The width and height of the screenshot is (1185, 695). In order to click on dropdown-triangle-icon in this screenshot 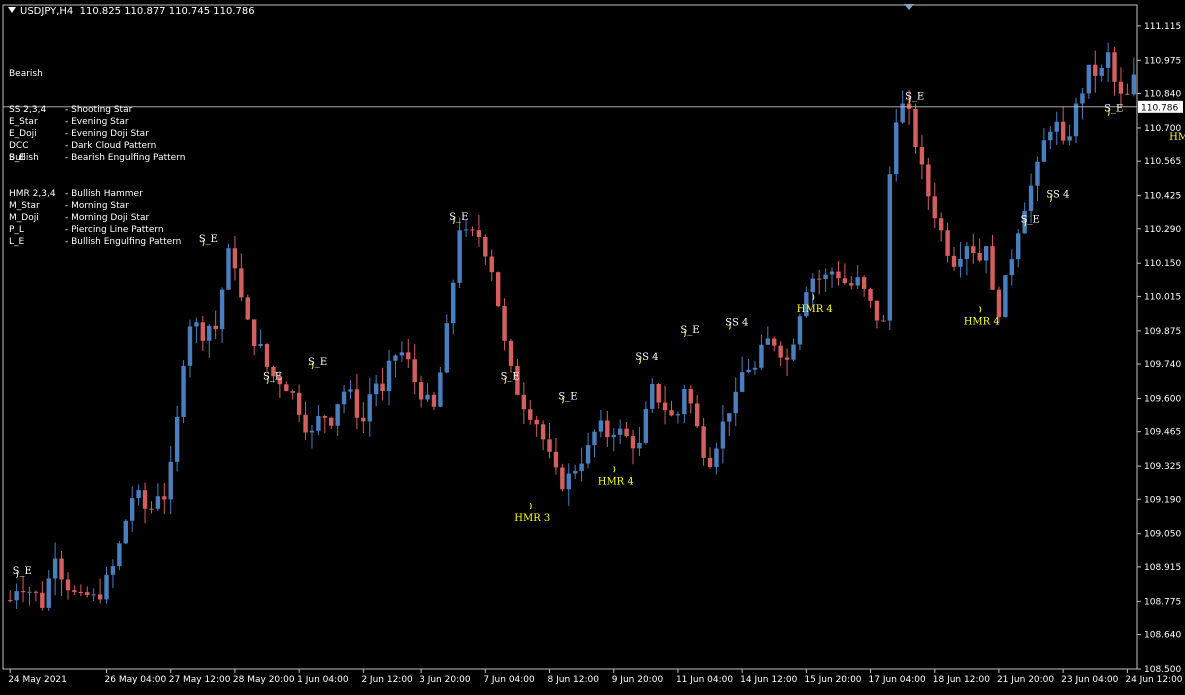, I will do `click(12, 10)`.